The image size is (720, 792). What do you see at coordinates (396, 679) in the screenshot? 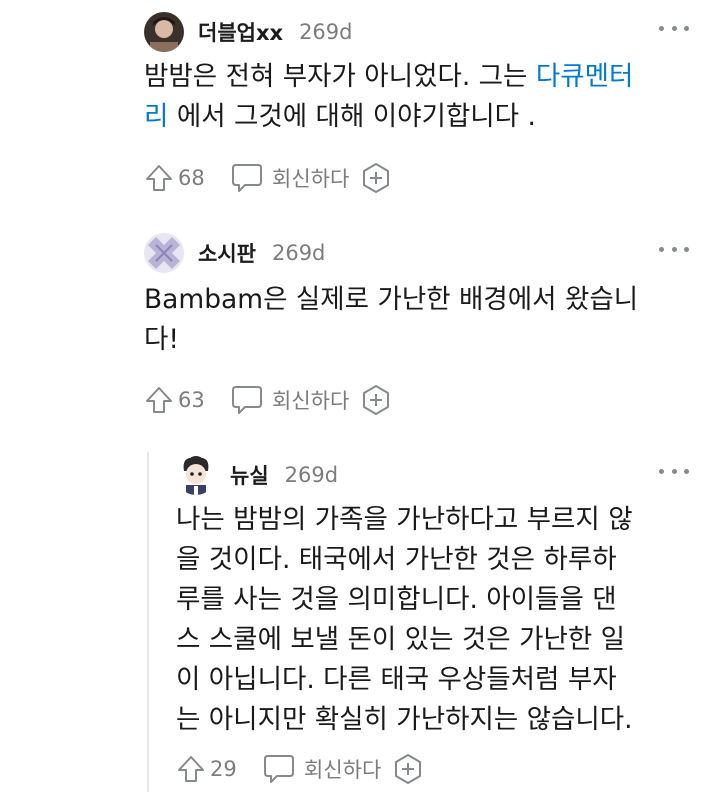
I see `comment-text-line: 이 아닙니다. 다른 태국 우상들처럼 부자` at bounding box center [396, 679].